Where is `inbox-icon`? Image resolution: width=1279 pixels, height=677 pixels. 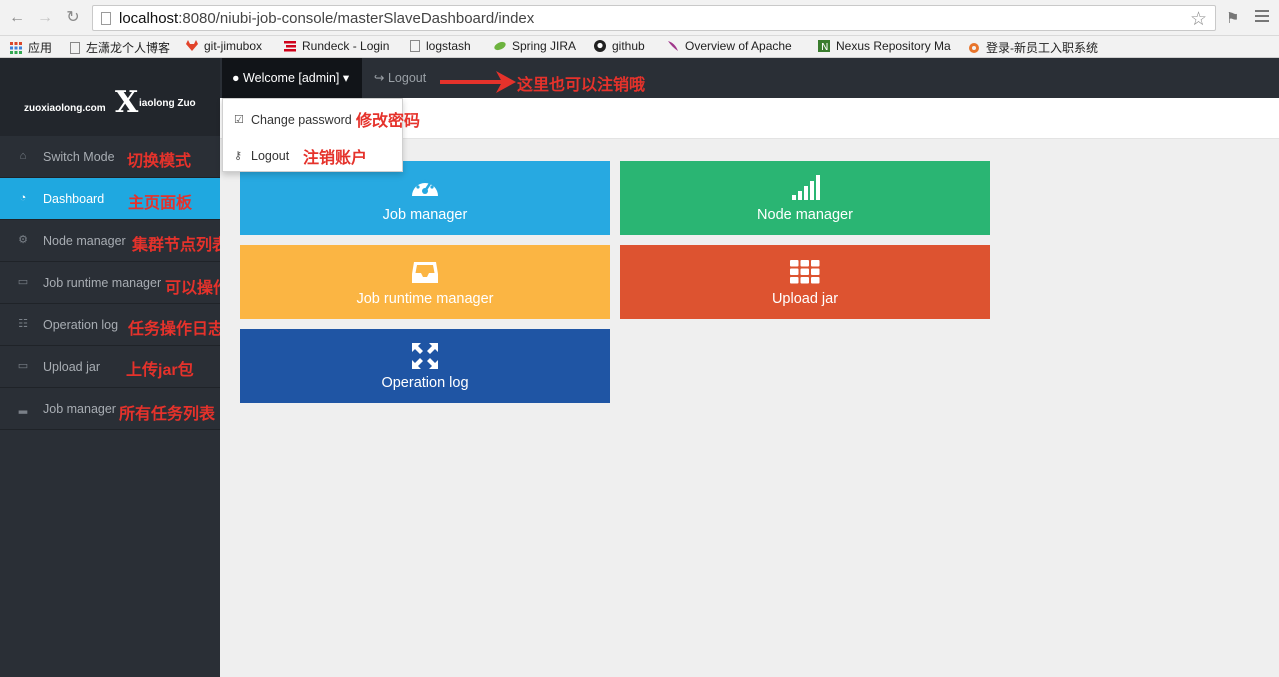 inbox-icon is located at coordinates (425, 272).